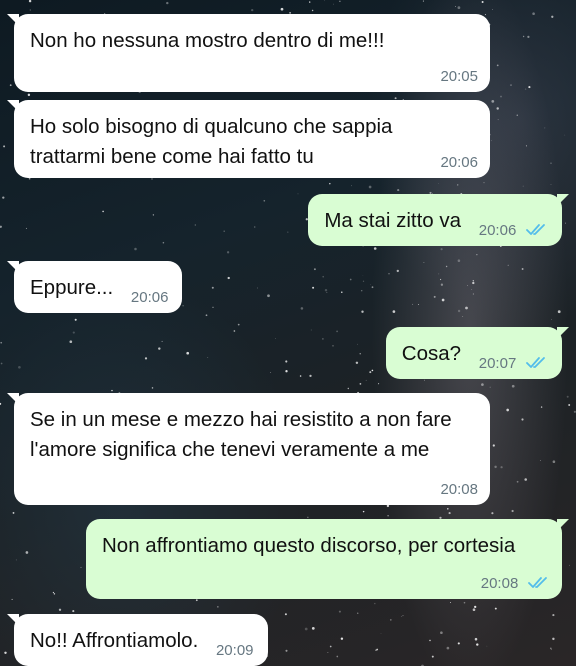  Describe the element at coordinates (207, 40) in the screenshot. I see `message-text: Non ho nessuna mostro dentro di me!!!` at that location.